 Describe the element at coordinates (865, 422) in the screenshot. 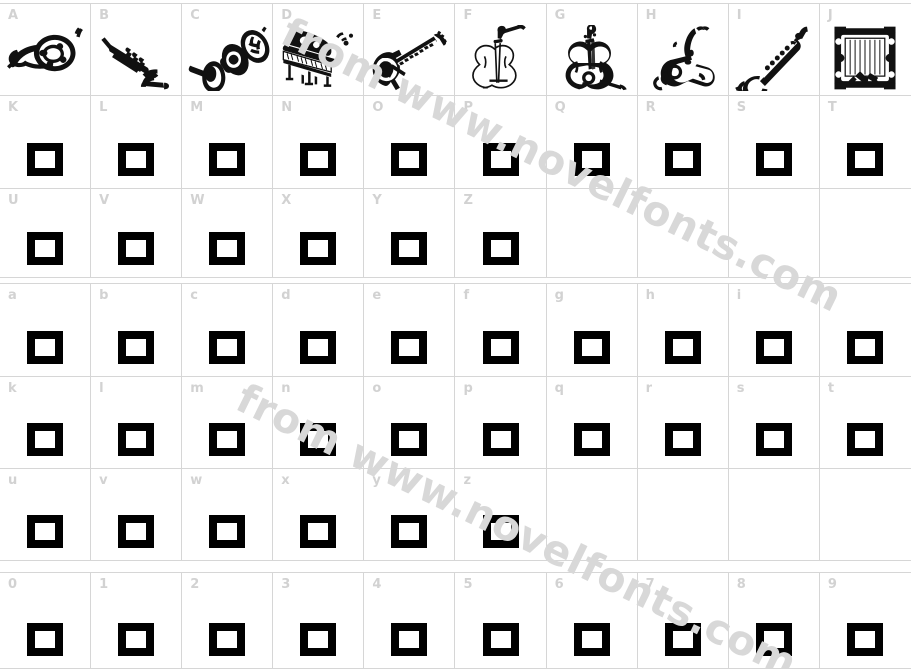

I see `glyph-cell: t` at that location.